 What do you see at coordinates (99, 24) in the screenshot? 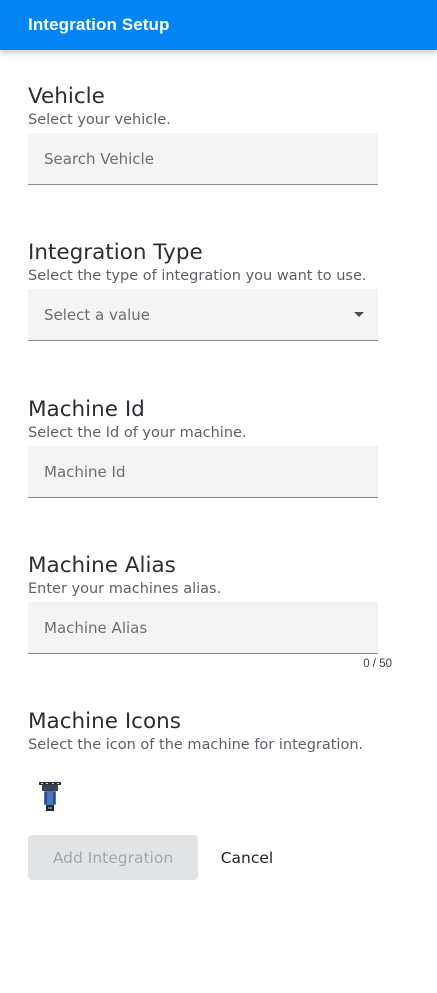
I see `page-title: Integration Setup` at bounding box center [99, 24].